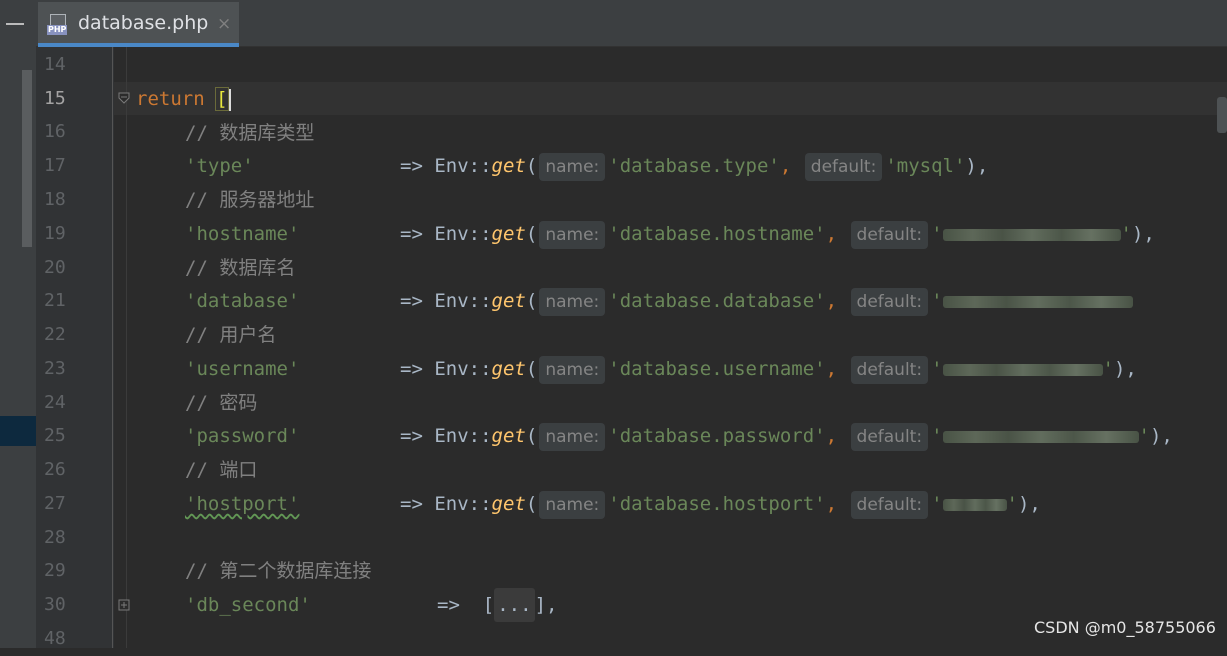  I want to click on line-number: 48, so click(55, 638).